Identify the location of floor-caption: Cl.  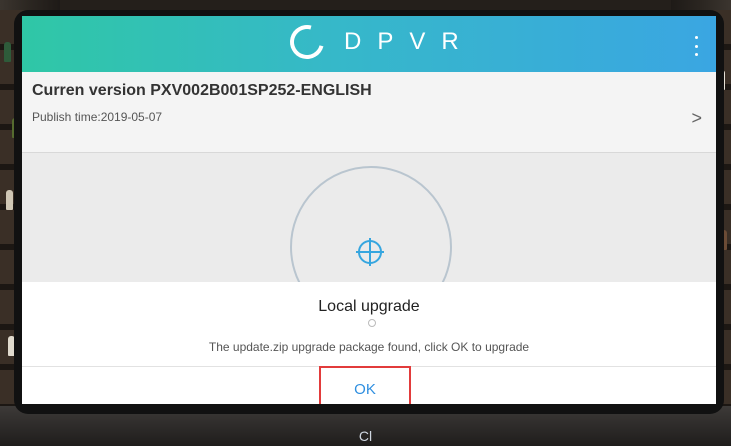
(365, 436).